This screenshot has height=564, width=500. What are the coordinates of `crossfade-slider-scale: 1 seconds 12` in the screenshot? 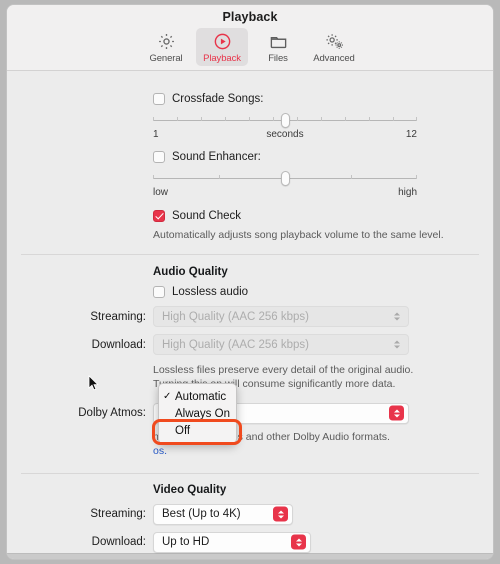 It's located at (285, 136).